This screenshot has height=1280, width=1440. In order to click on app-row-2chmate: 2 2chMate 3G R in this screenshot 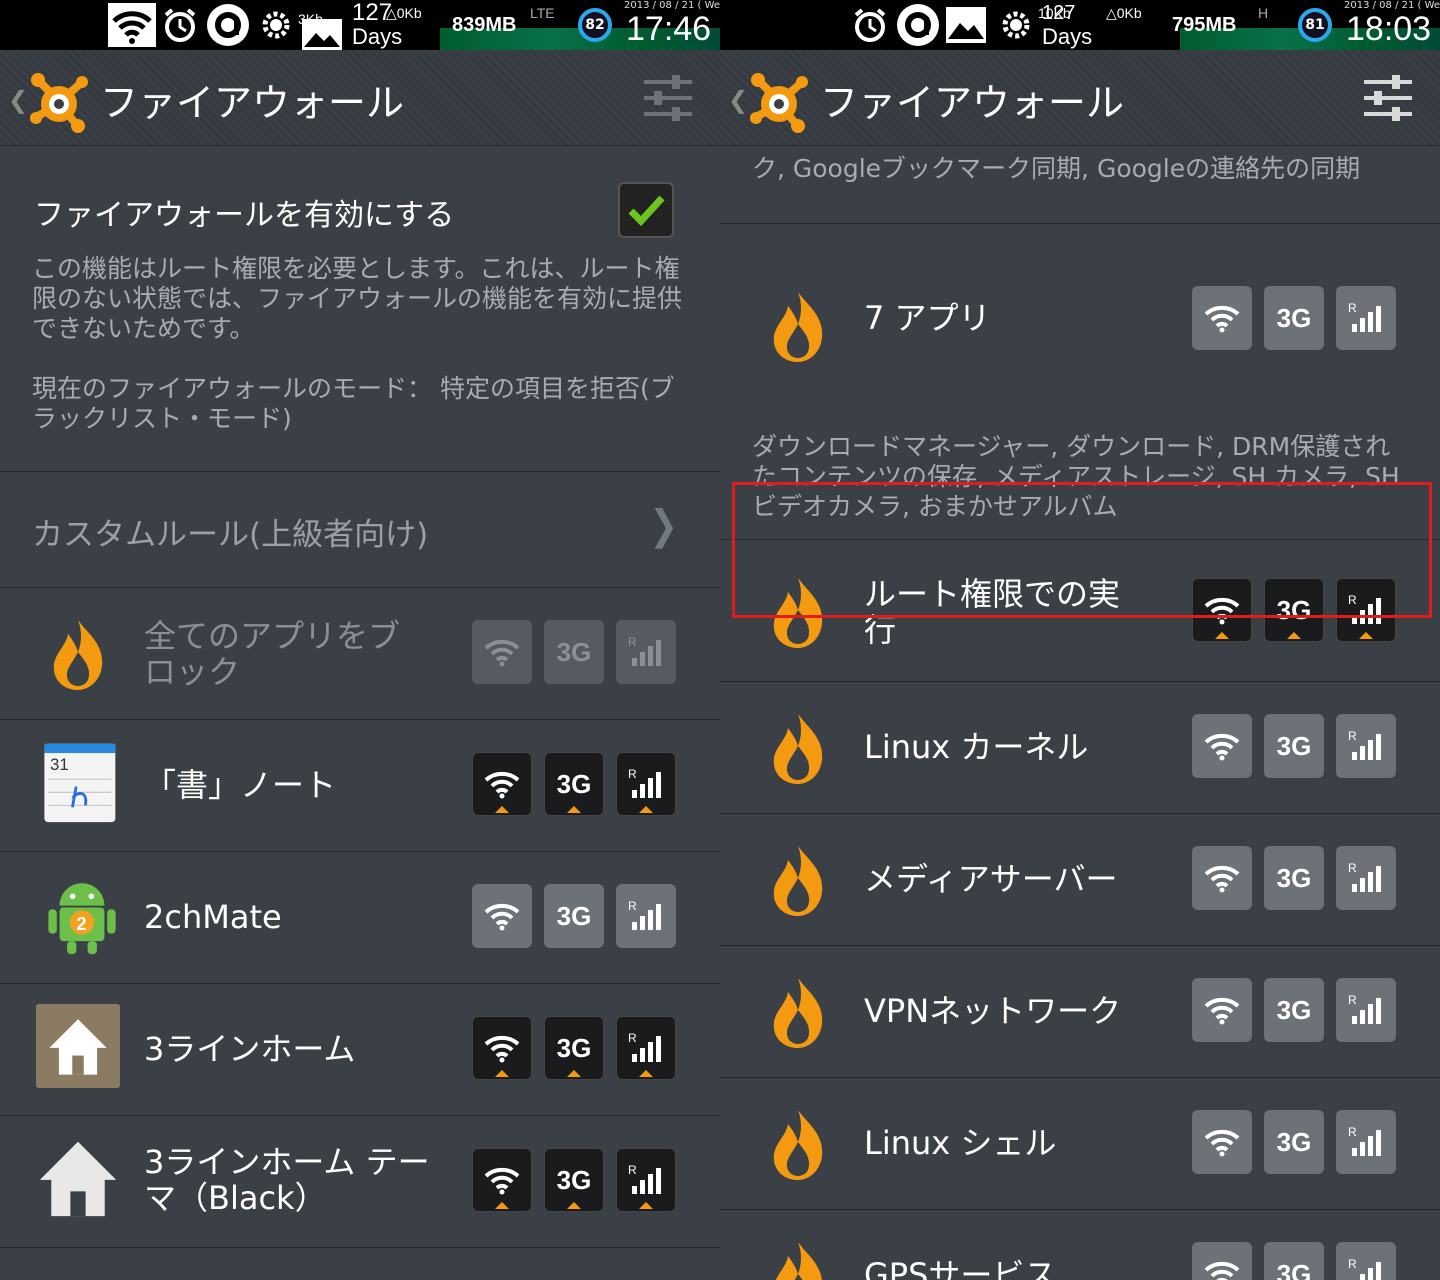, I will do `click(360, 918)`.